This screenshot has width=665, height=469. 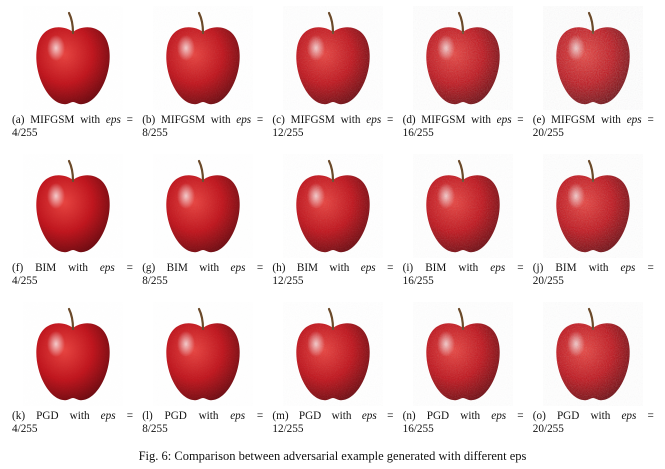 I want to click on subfigure-caption: (n) PGD with eps = 16/255, so click(x=463, y=423).